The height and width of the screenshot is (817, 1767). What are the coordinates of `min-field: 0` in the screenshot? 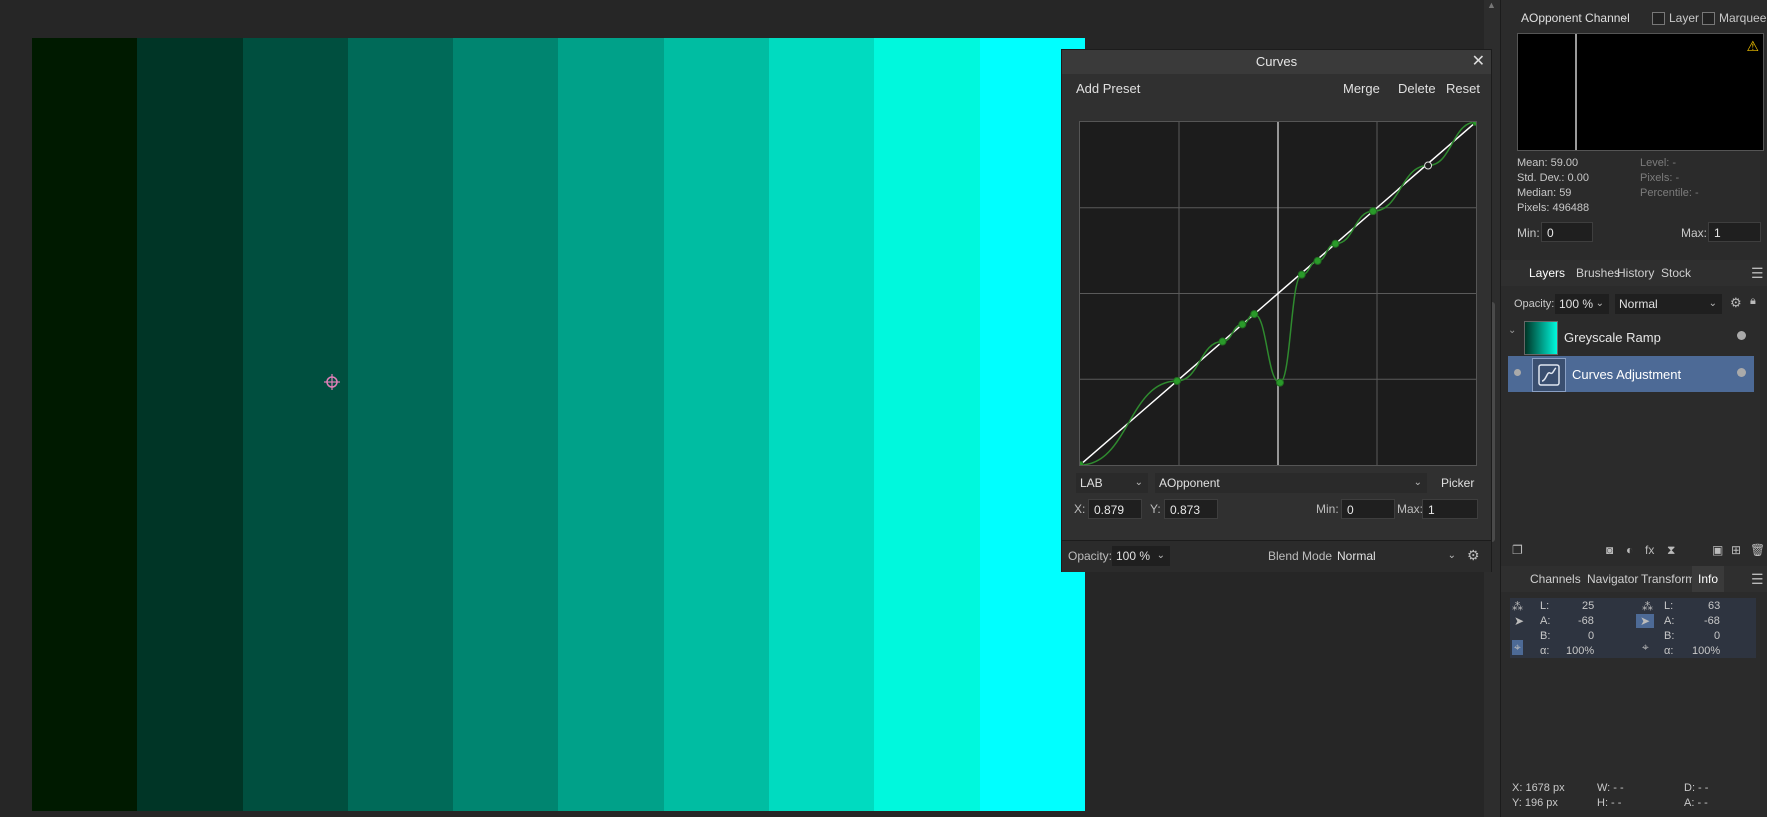 It's located at (1368, 509).